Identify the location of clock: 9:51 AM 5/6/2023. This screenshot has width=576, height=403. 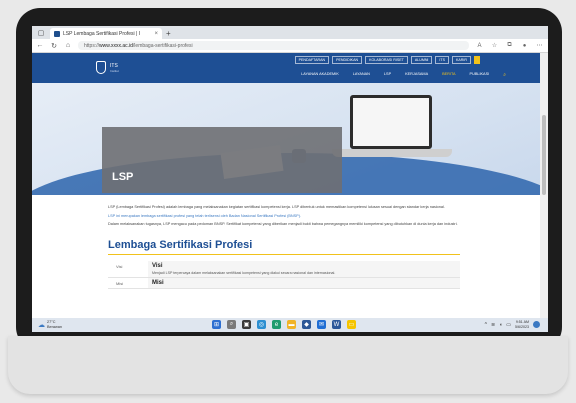
(522, 324).